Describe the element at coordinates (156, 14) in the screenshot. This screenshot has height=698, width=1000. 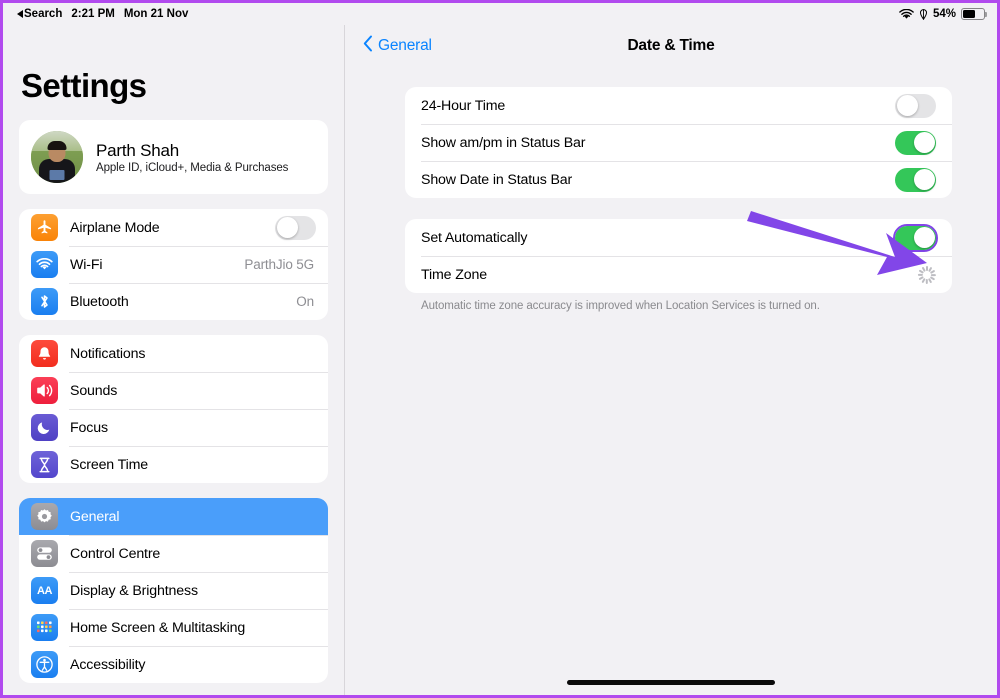
I see `status-bar-date: Mon 21 Nov` at that location.